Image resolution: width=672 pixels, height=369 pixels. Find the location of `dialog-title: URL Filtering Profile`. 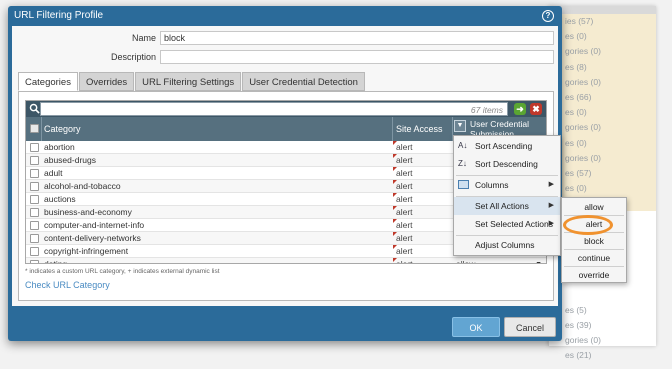

dialog-title: URL Filtering Profile is located at coordinates (59, 15).